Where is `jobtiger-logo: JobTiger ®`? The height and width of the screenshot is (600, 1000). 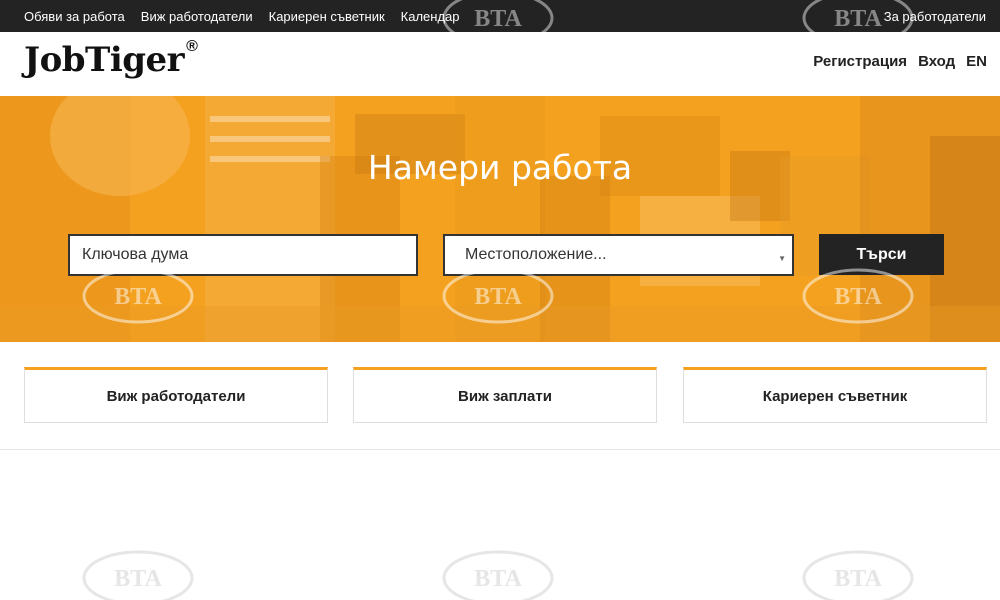 jobtiger-logo: JobTiger ® is located at coordinates (111, 58).